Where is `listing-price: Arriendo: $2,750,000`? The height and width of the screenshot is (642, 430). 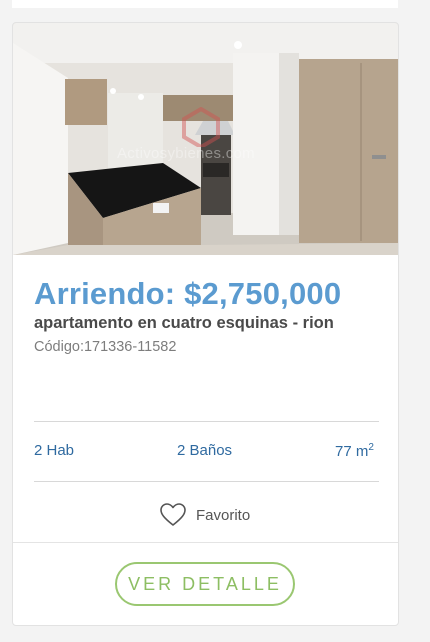
listing-price: Arriendo: $2,750,000 is located at coordinates (187, 294).